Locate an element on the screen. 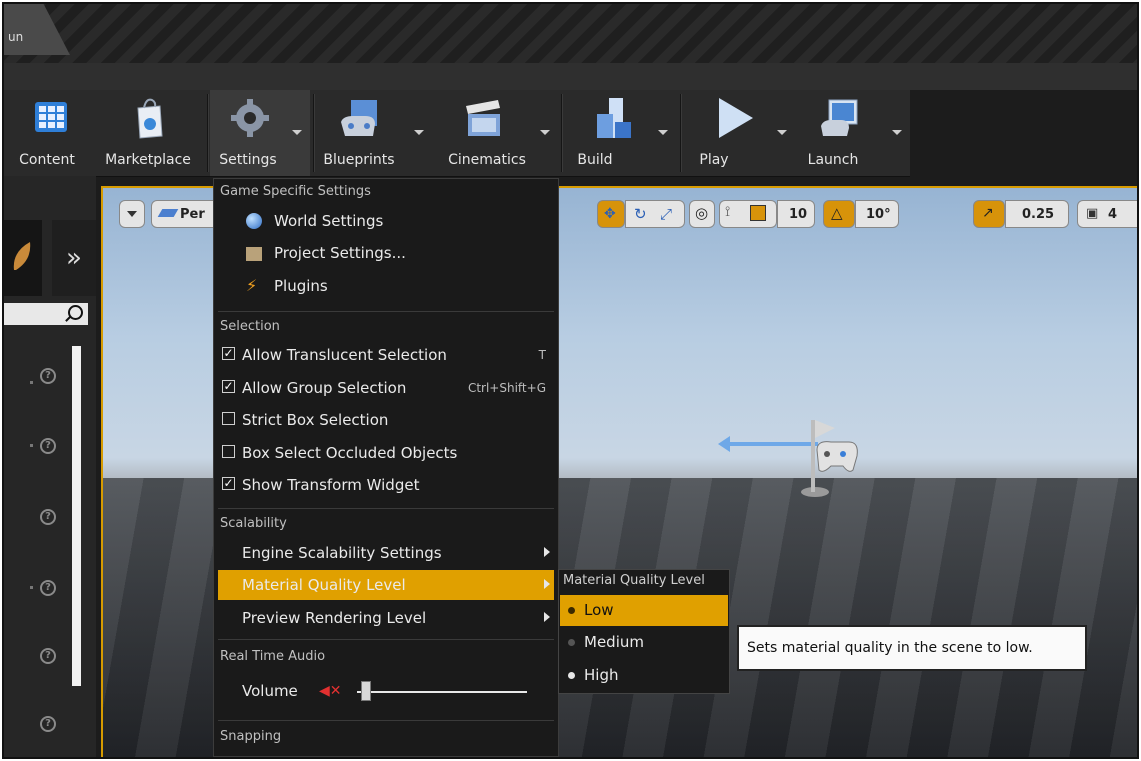 The width and height of the screenshot is (1141, 761). rotation-snap-toggle: △ is located at coordinates (839, 214).